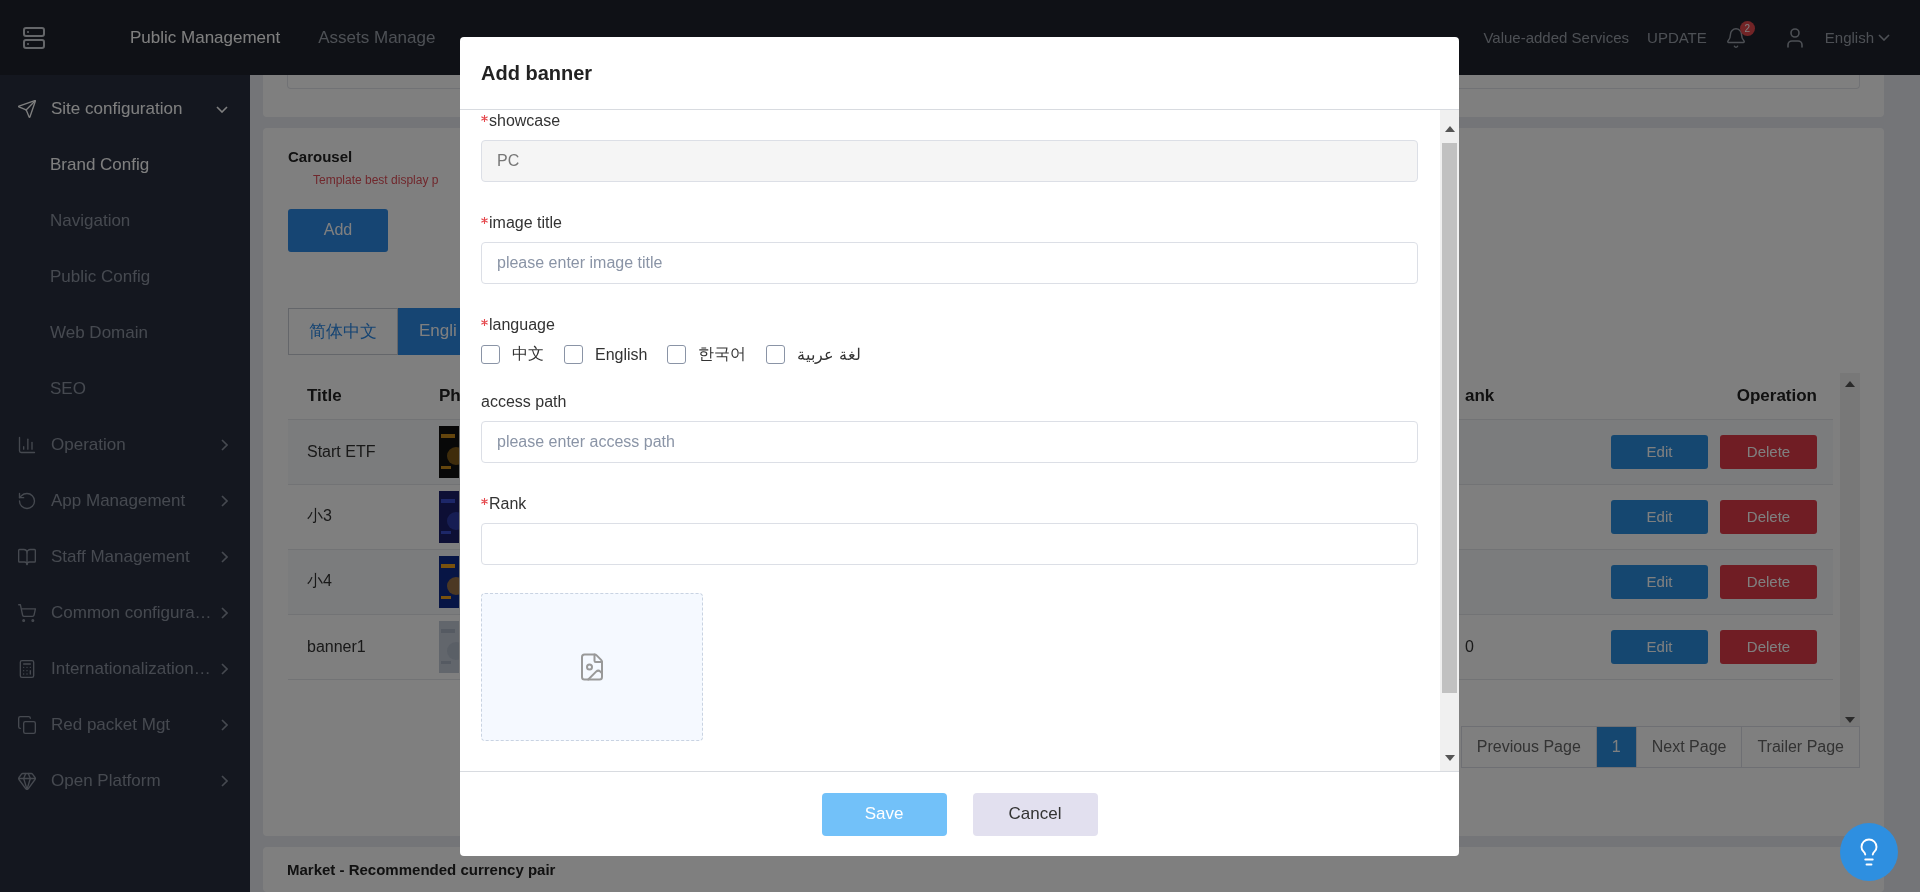 The width and height of the screenshot is (1920, 892). I want to click on cancel-button: Cancel, so click(1035, 814).